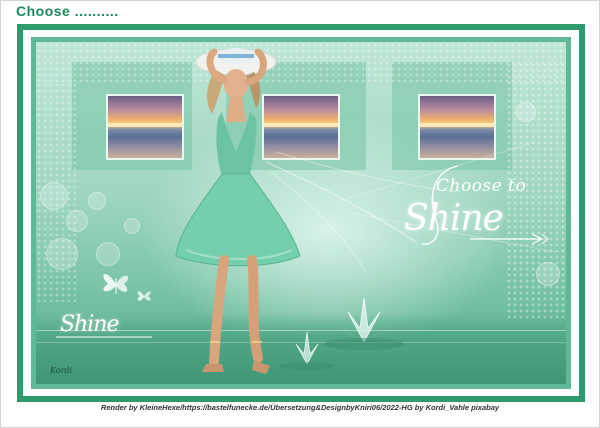 Image resolution: width=600 pixels, height=428 pixels. What do you see at coordinates (104, 337) in the screenshot?
I see `underline-flourish-icon` at bounding box center [104, 337].